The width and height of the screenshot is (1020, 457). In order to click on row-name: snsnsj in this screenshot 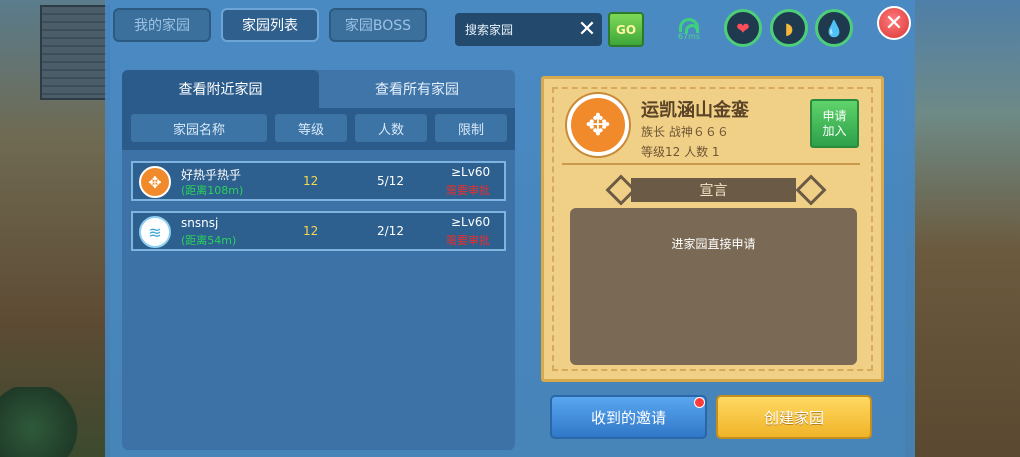, I will do `click(200, 223)`.